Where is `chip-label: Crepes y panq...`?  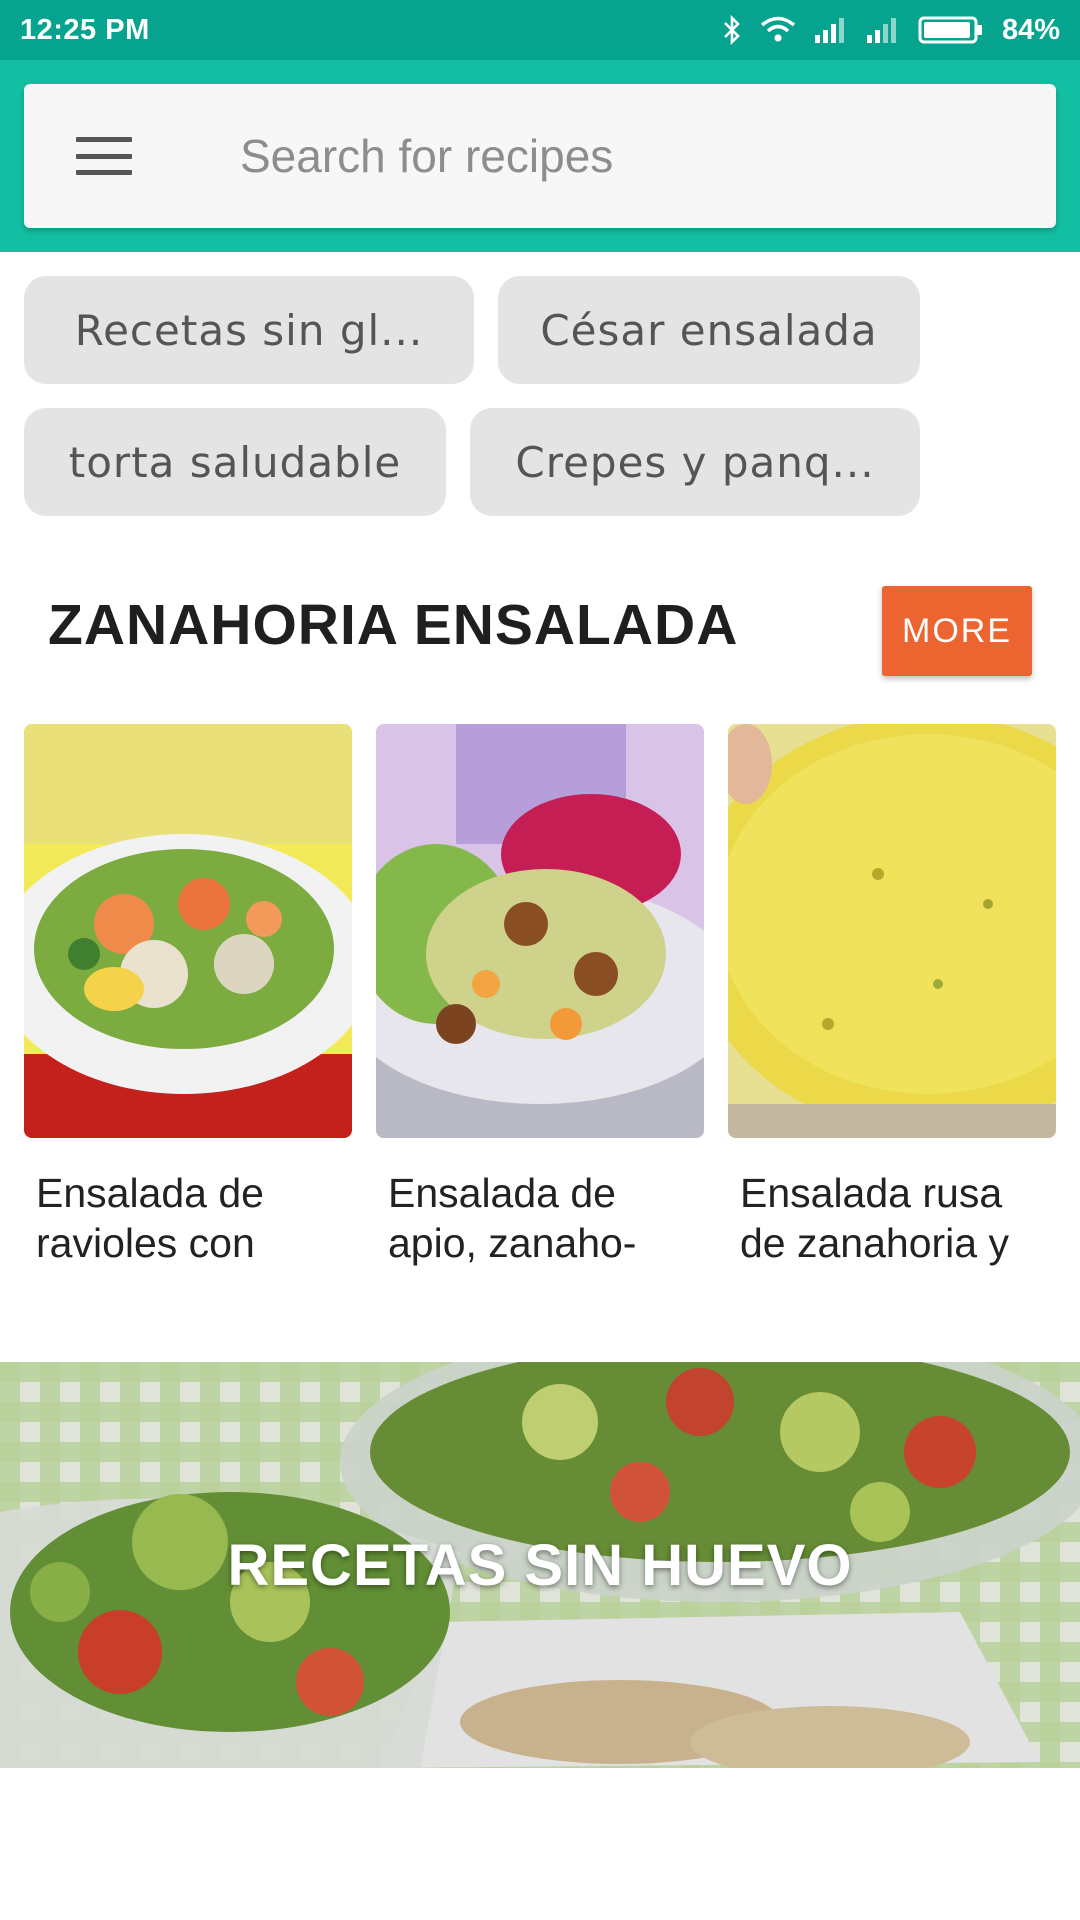 chip-label: Crepes y panq... is located at coordinates (695, 462).